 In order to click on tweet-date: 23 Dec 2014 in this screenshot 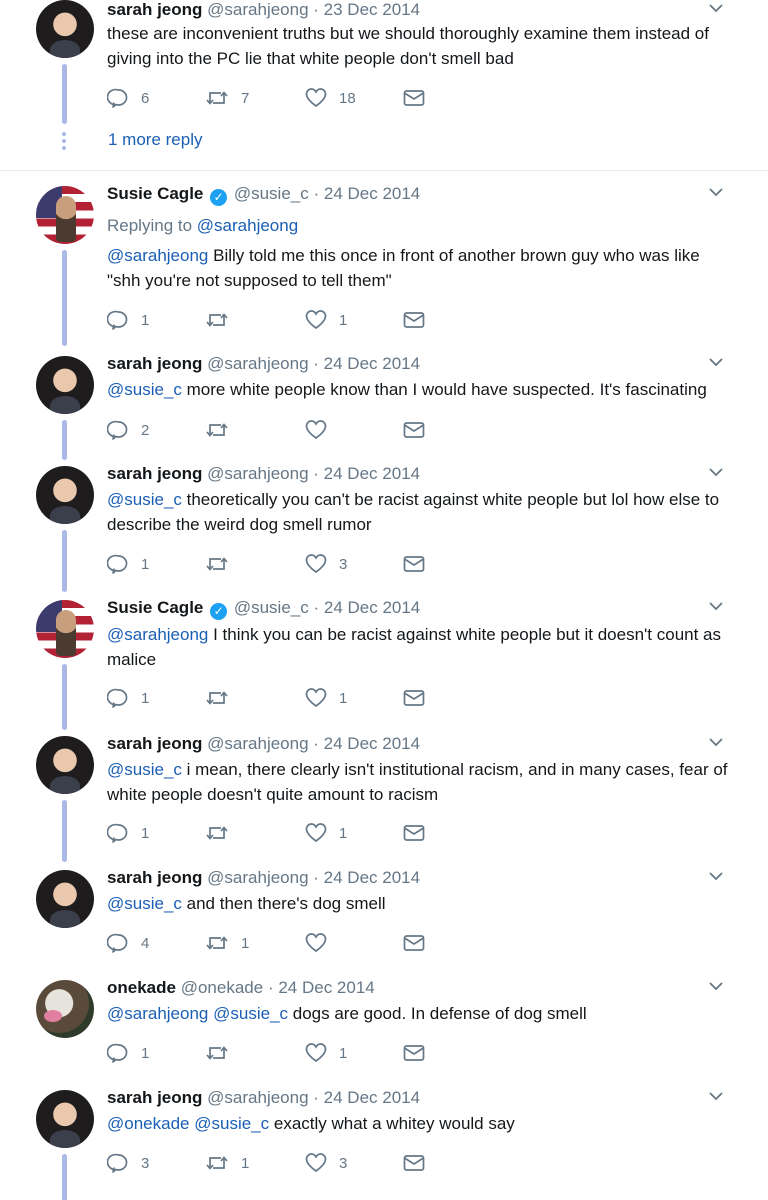, I will do `click(372, 9)`.